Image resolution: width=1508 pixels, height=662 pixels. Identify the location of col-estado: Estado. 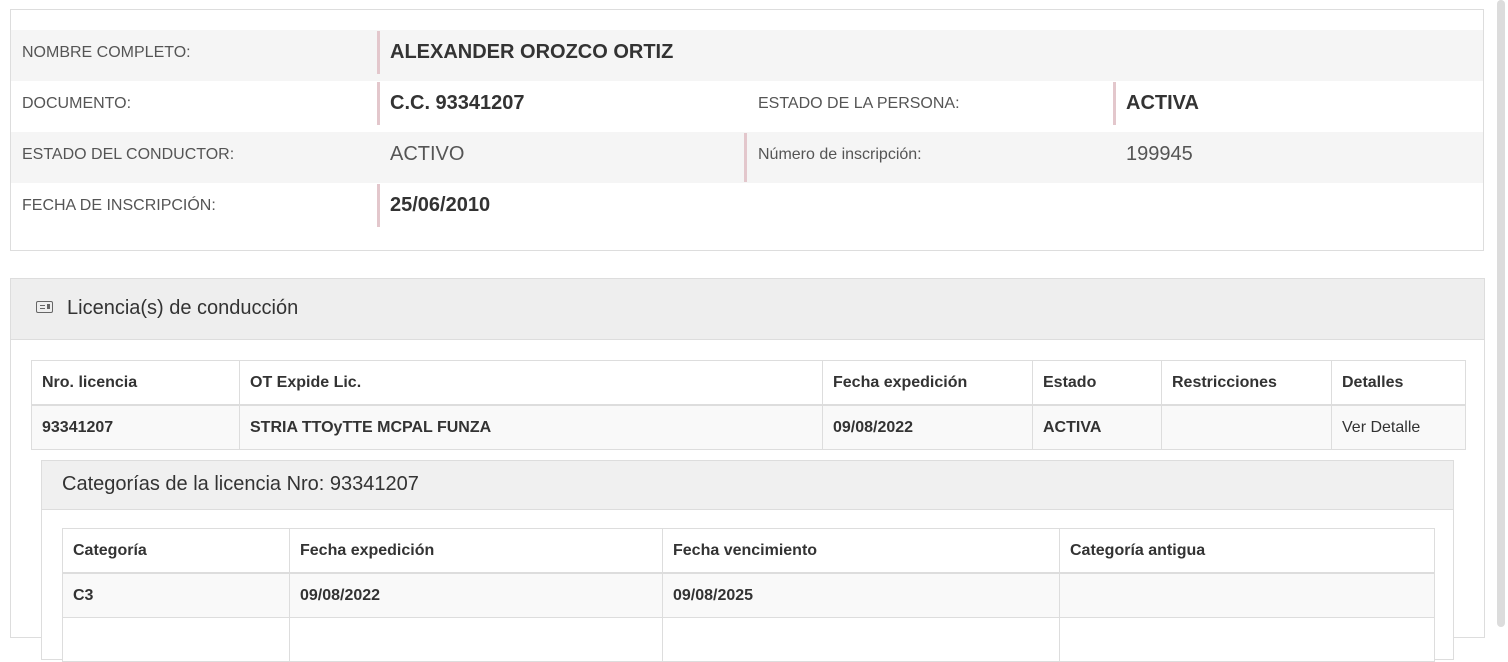
(1097, 383).